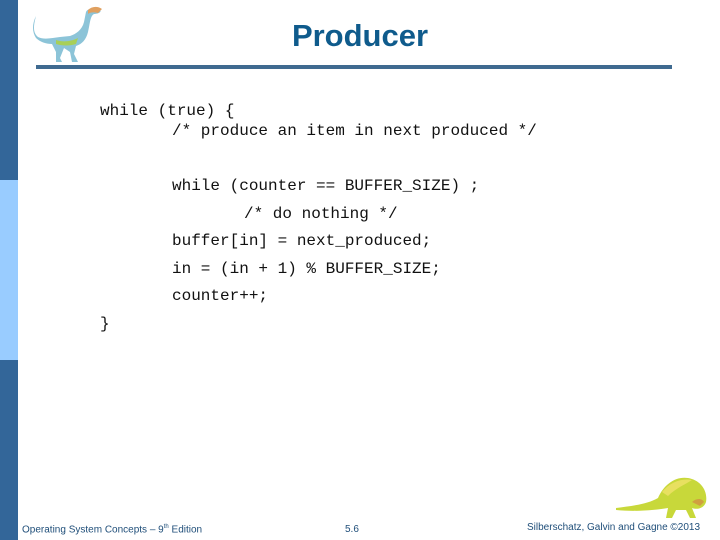 The width and height of the screenshot is (720, 540). I want to click on code-line: buffer[in] = next_produced;, so click(302, 241).